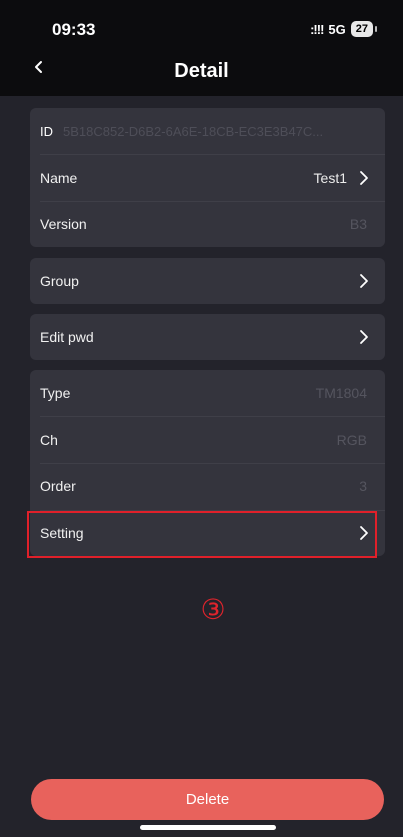 This screenshot has height=837, width=403. I want to click on name-row: Name Test1, so click(212, 178).